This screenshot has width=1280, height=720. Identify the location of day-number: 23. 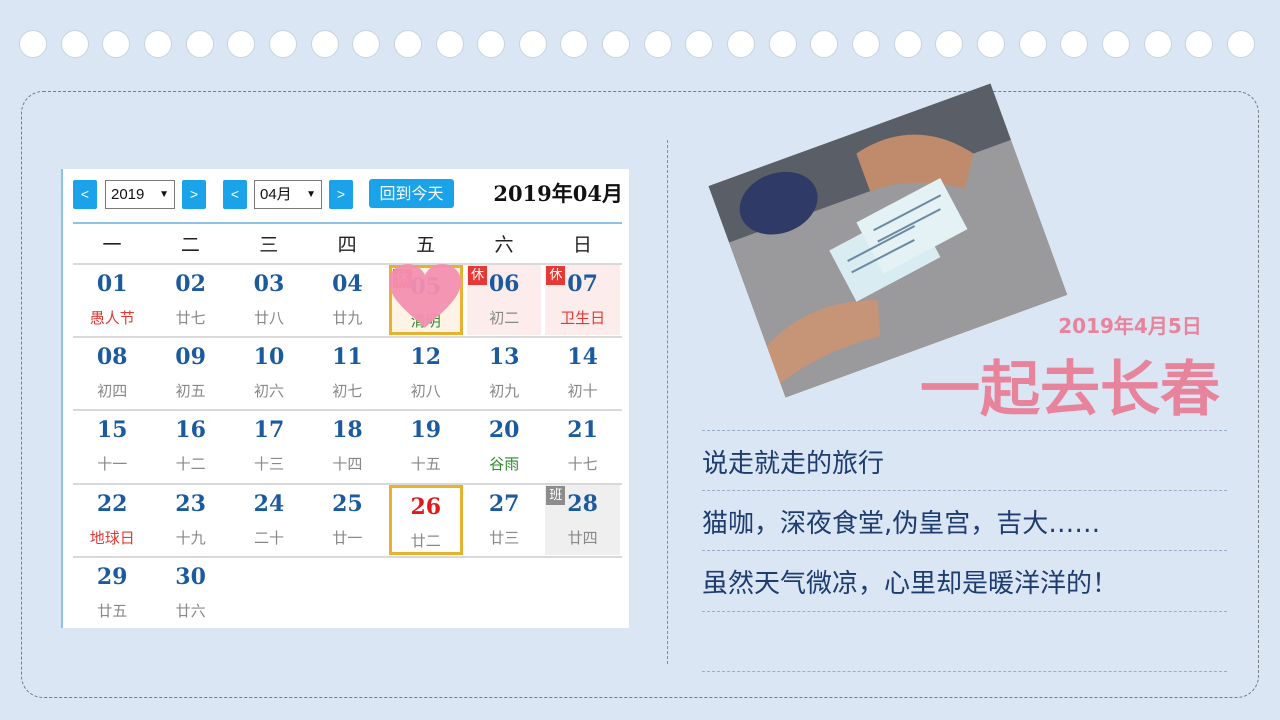
(190, 503).